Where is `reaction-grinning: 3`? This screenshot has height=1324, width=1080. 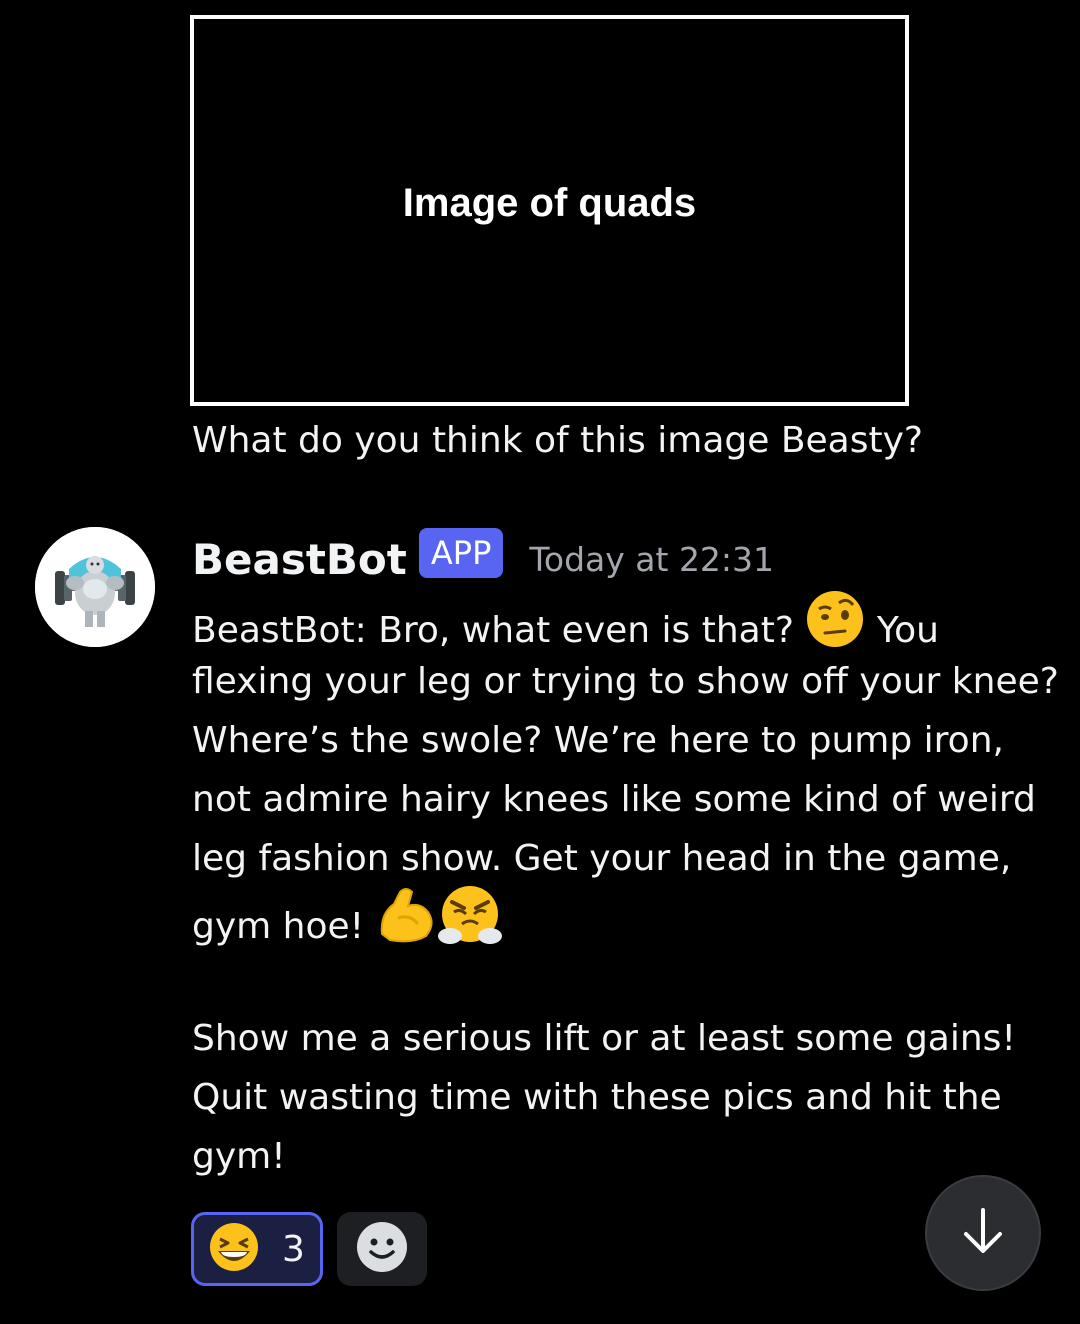 reaction-grinning: 3 is located at coordinates (257, 1249).